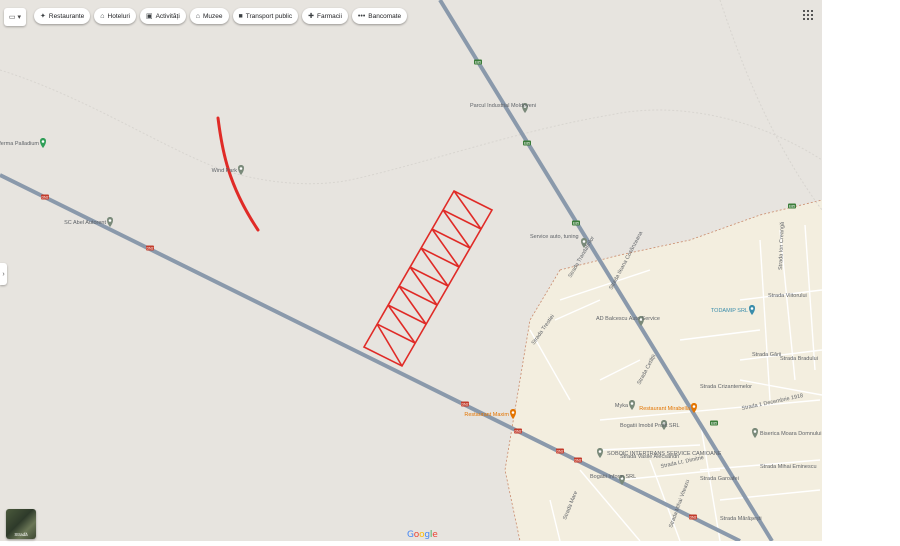 The image size is (900, 546). What do you see at coordinates (385, 16) in the screenshot?
I see `chip-label: Bancomate` at bounding box center [385, 16].